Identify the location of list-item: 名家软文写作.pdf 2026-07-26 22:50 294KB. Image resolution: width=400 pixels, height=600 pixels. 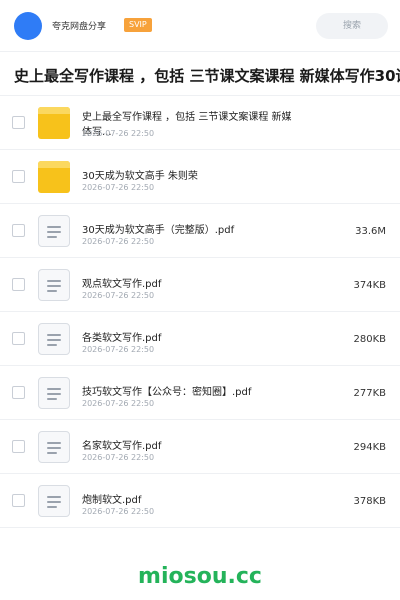
(200, 447).